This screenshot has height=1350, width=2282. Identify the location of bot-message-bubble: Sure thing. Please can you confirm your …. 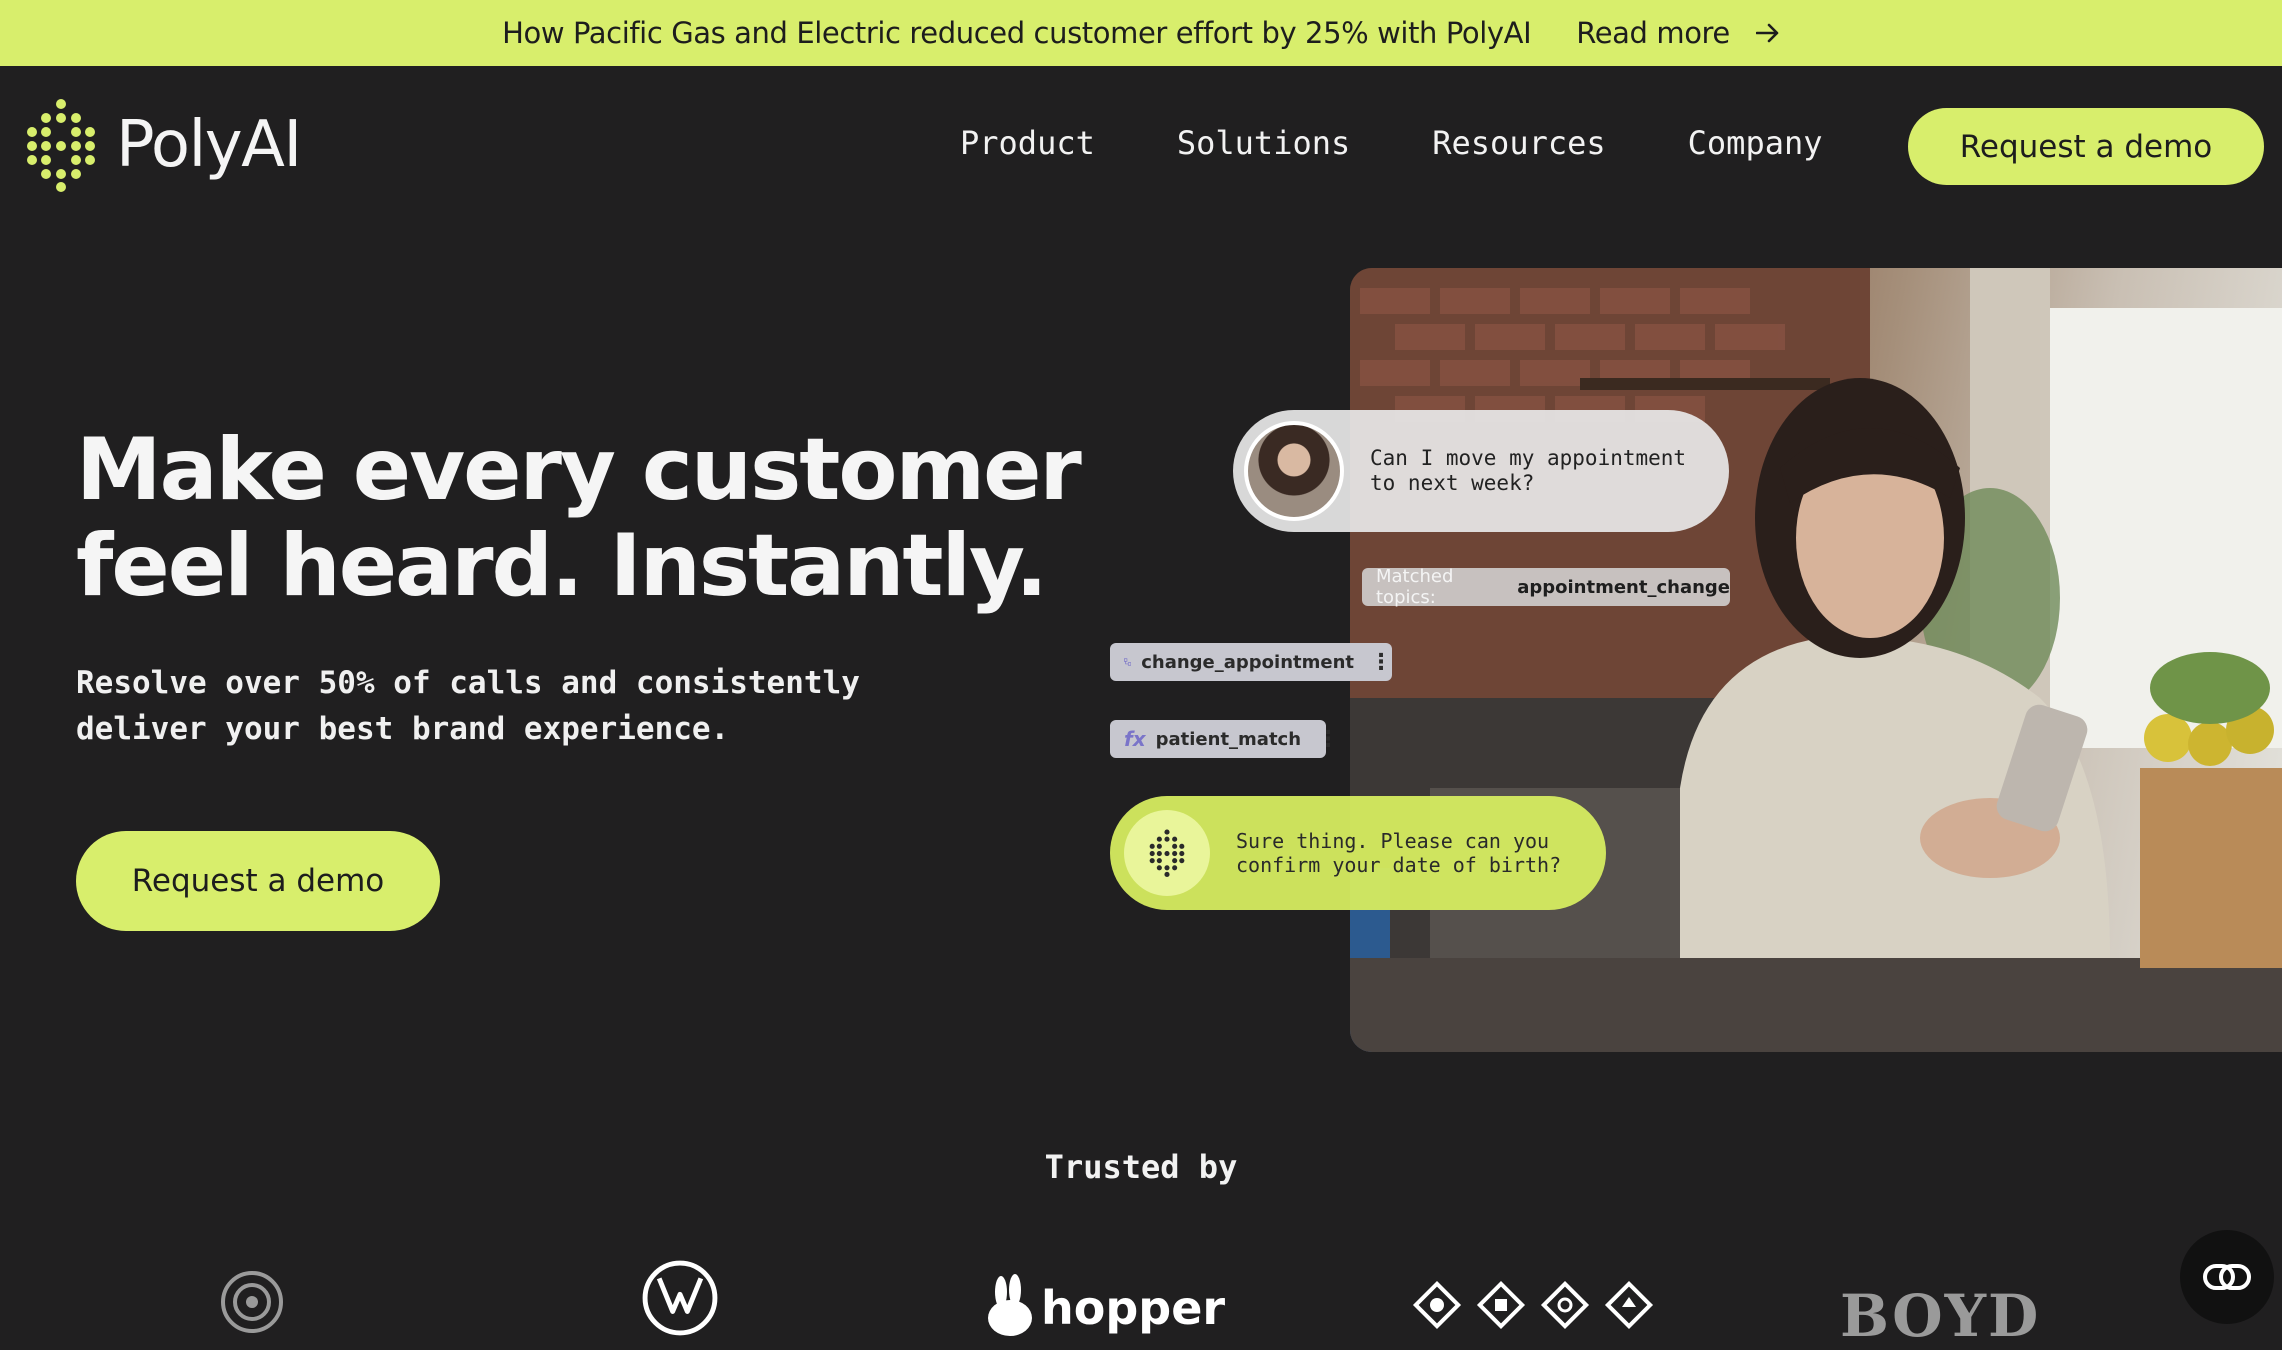
(1358, 853).